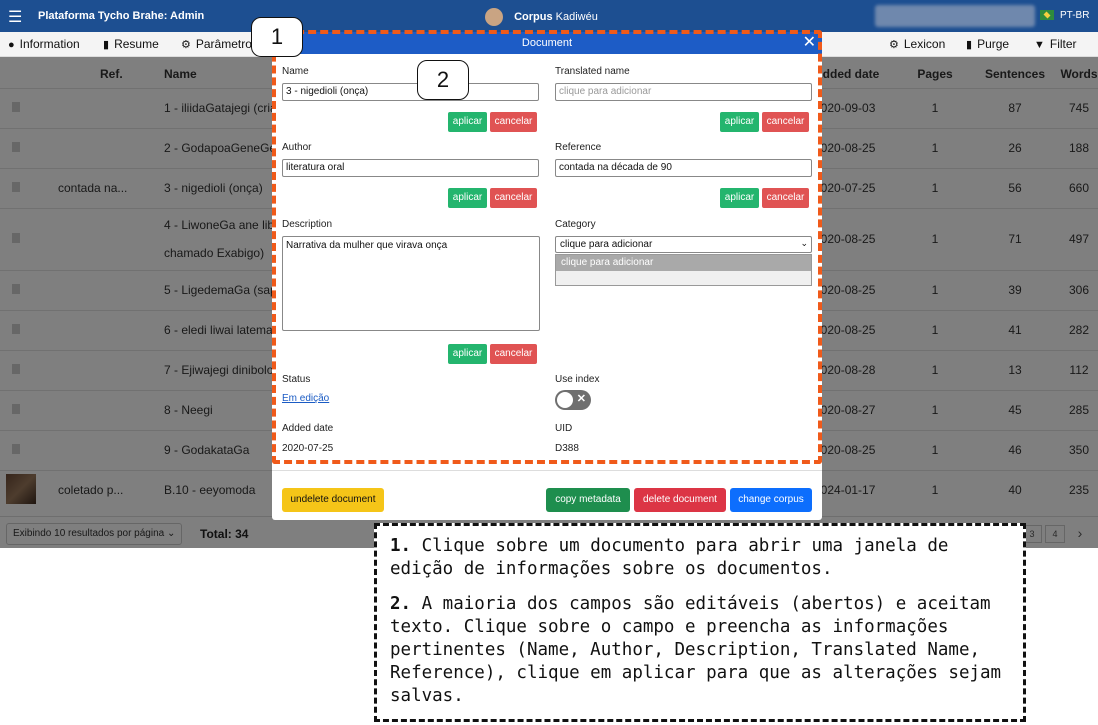 Image resolution: width=1098 pixels, height=725 pixels. Describe the element at coordinates (955, 16) in the screenshot. I see `user-menu` at that location.